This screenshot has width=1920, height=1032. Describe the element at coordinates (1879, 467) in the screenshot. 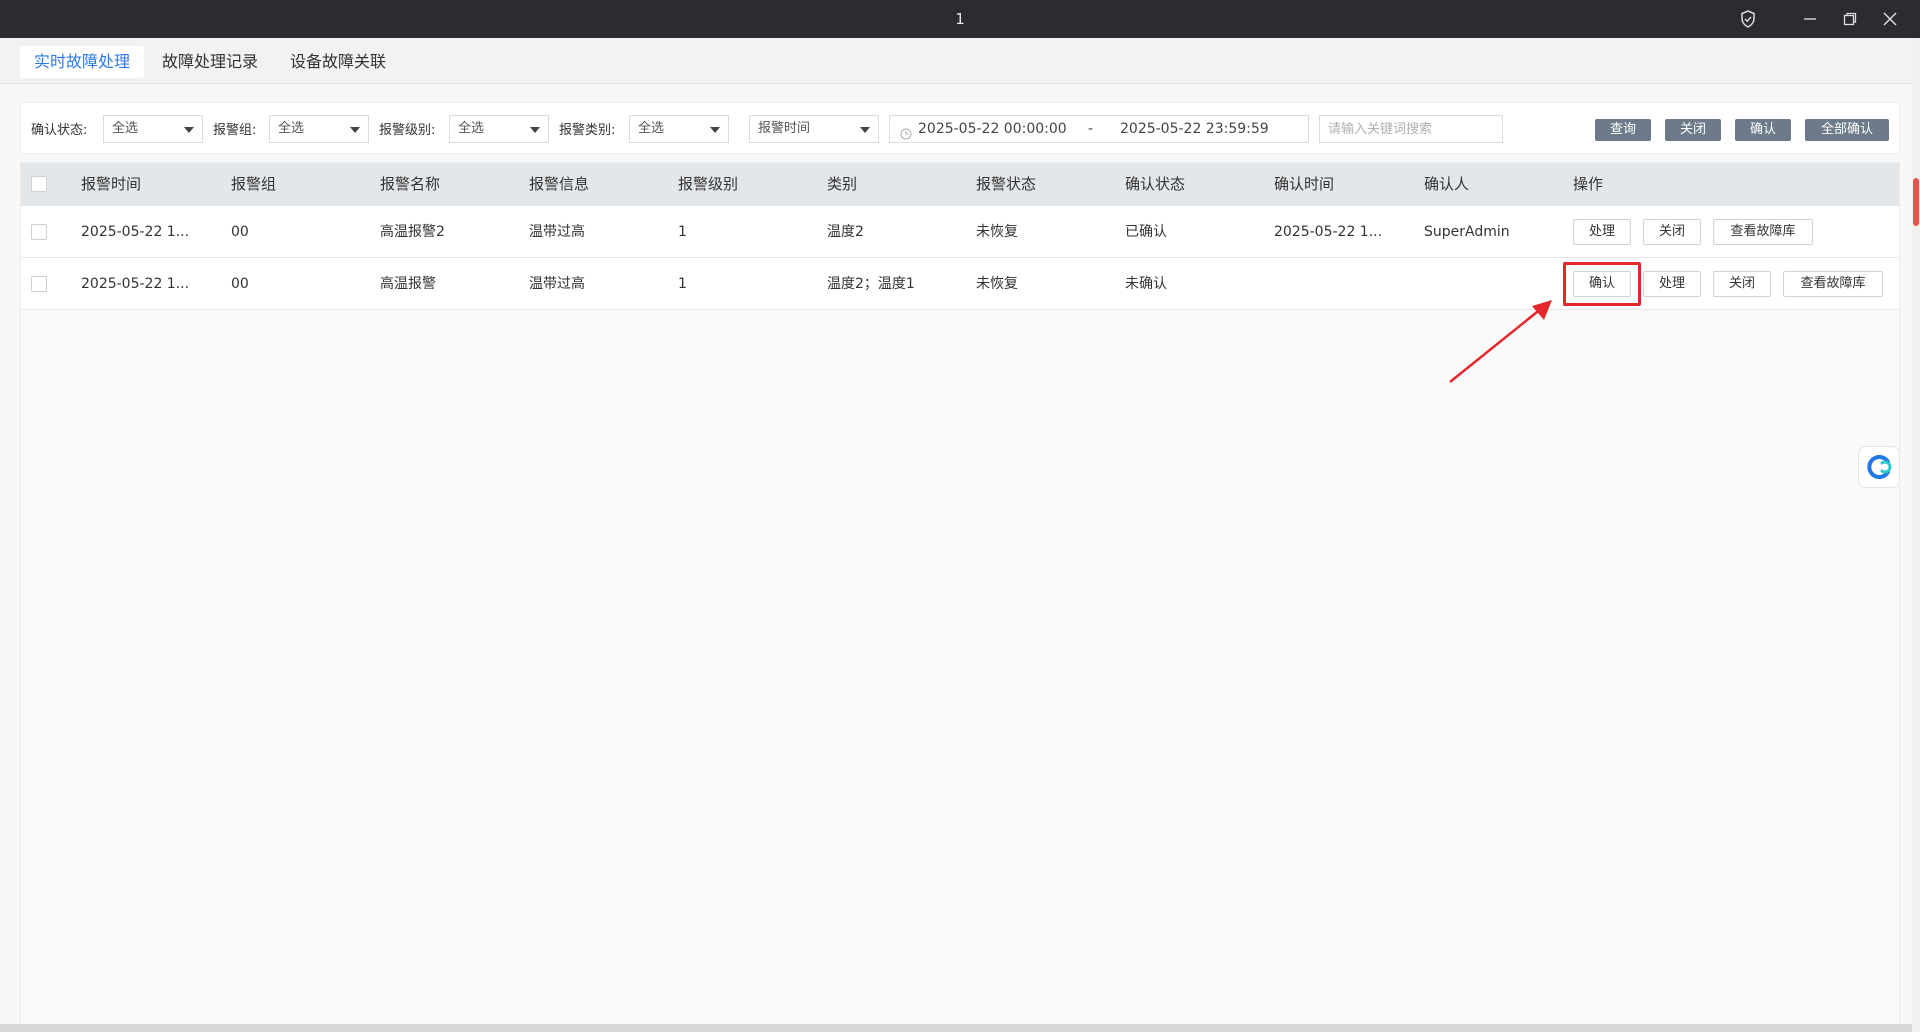

I see `assistant-icon` at that location.